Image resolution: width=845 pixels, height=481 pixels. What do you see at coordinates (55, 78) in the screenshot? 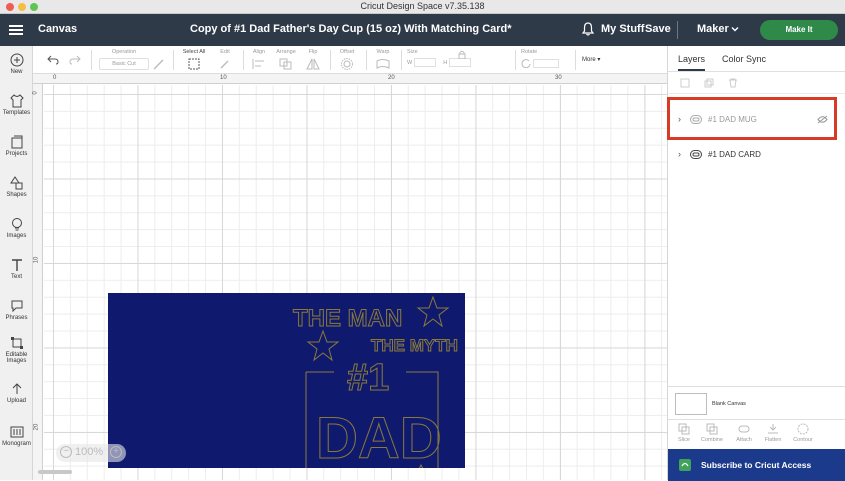
I see `ruler-tick-label: 0` at bounding box center [55, 78].